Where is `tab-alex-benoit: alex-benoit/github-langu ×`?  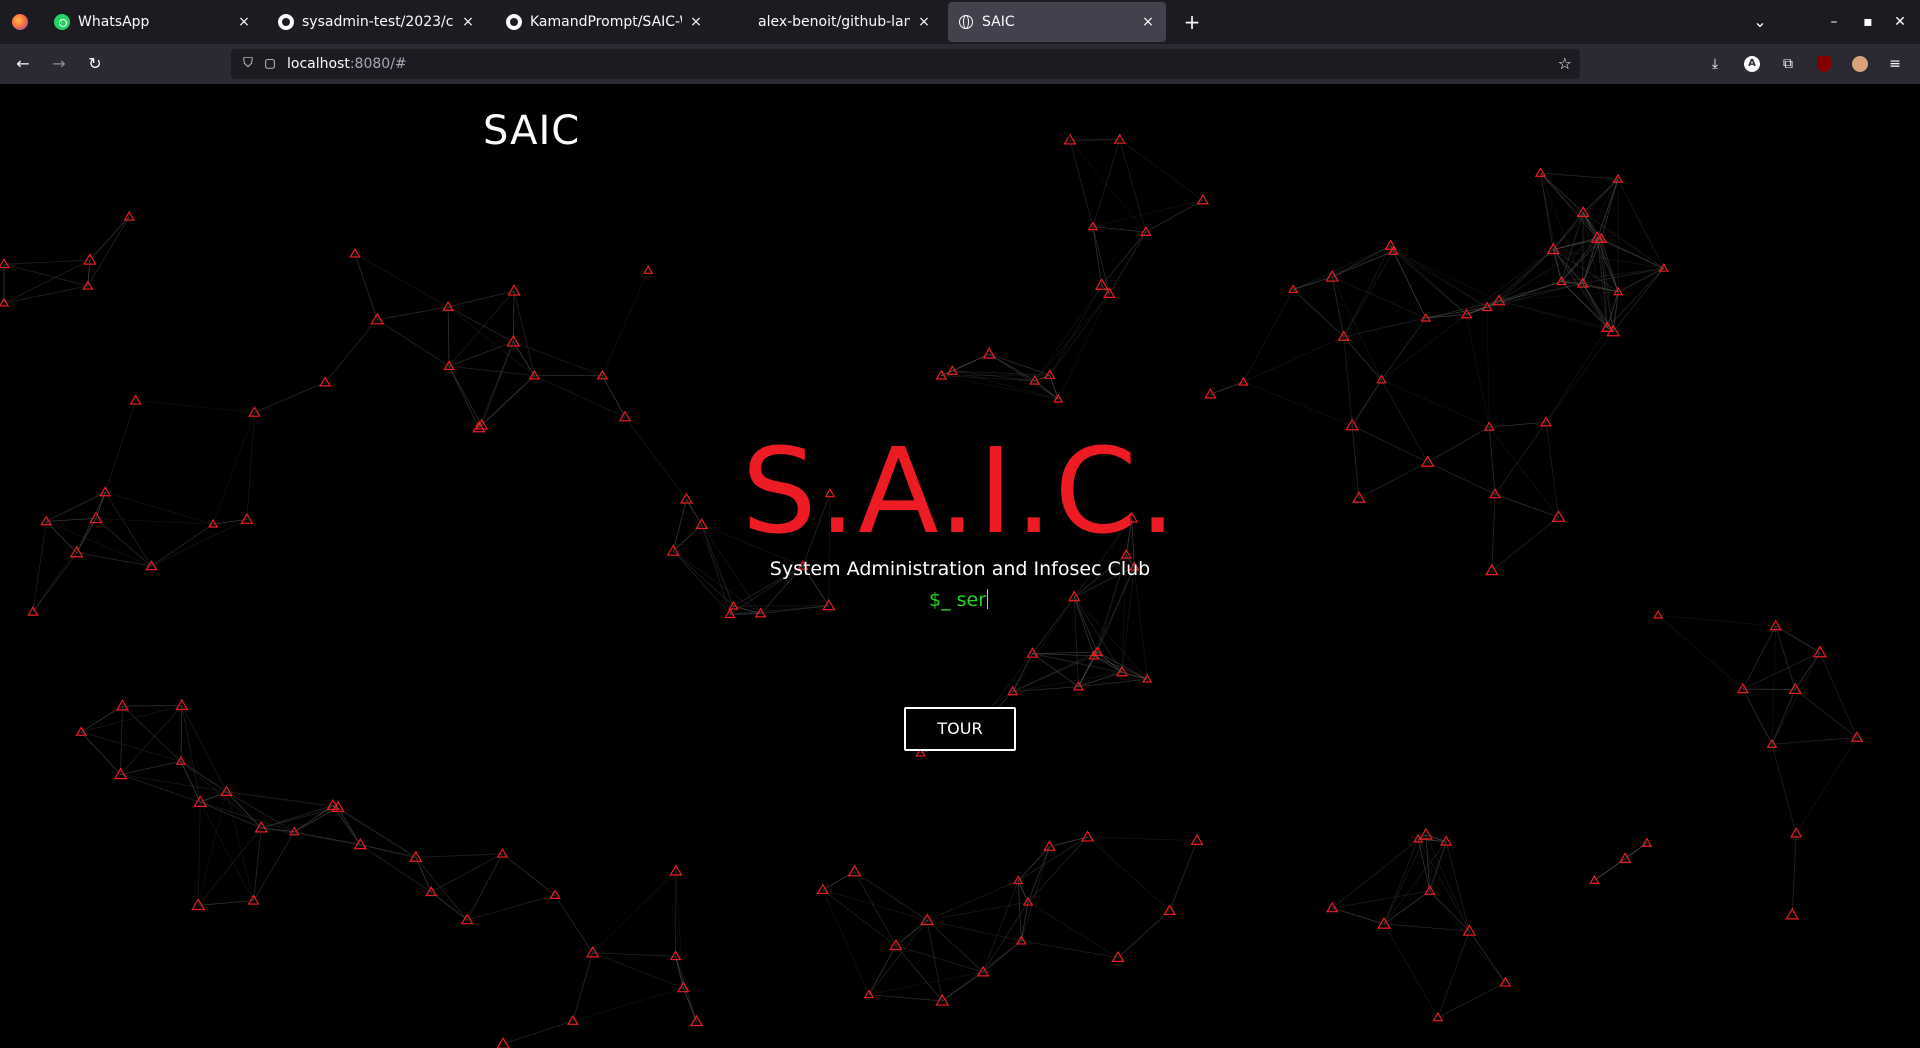 tab-alex-benoit: alex-benoit/github-langu × is located at coordinates (833, 22).